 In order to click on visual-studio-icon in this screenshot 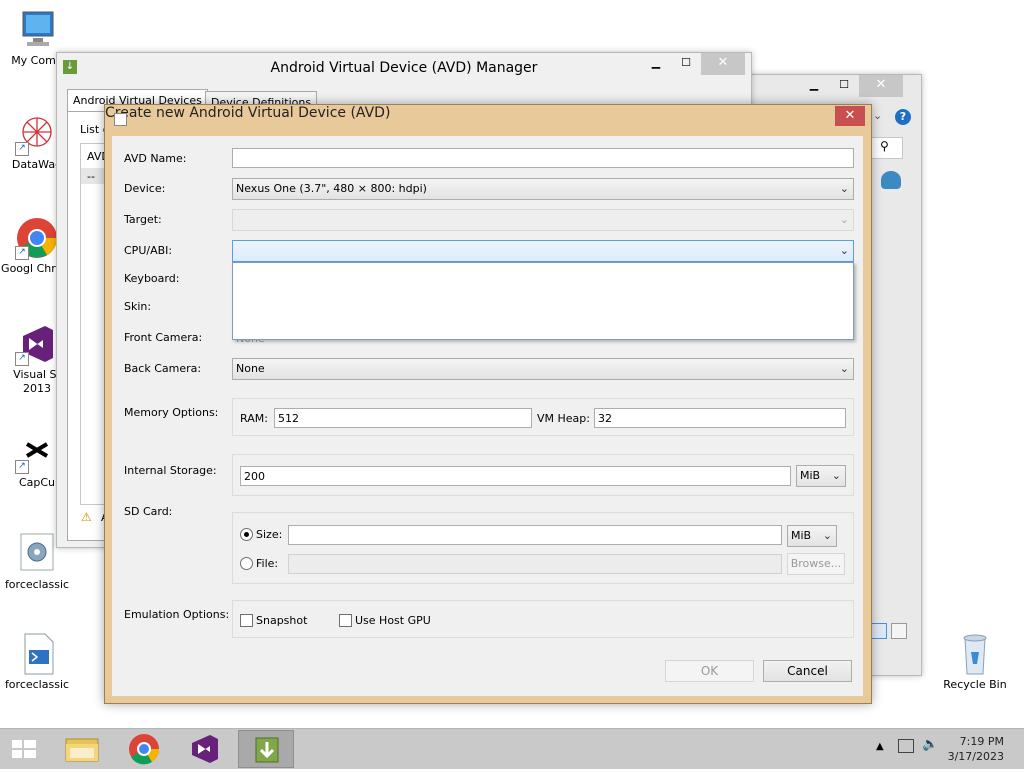, I will do `click(205, 749)`.